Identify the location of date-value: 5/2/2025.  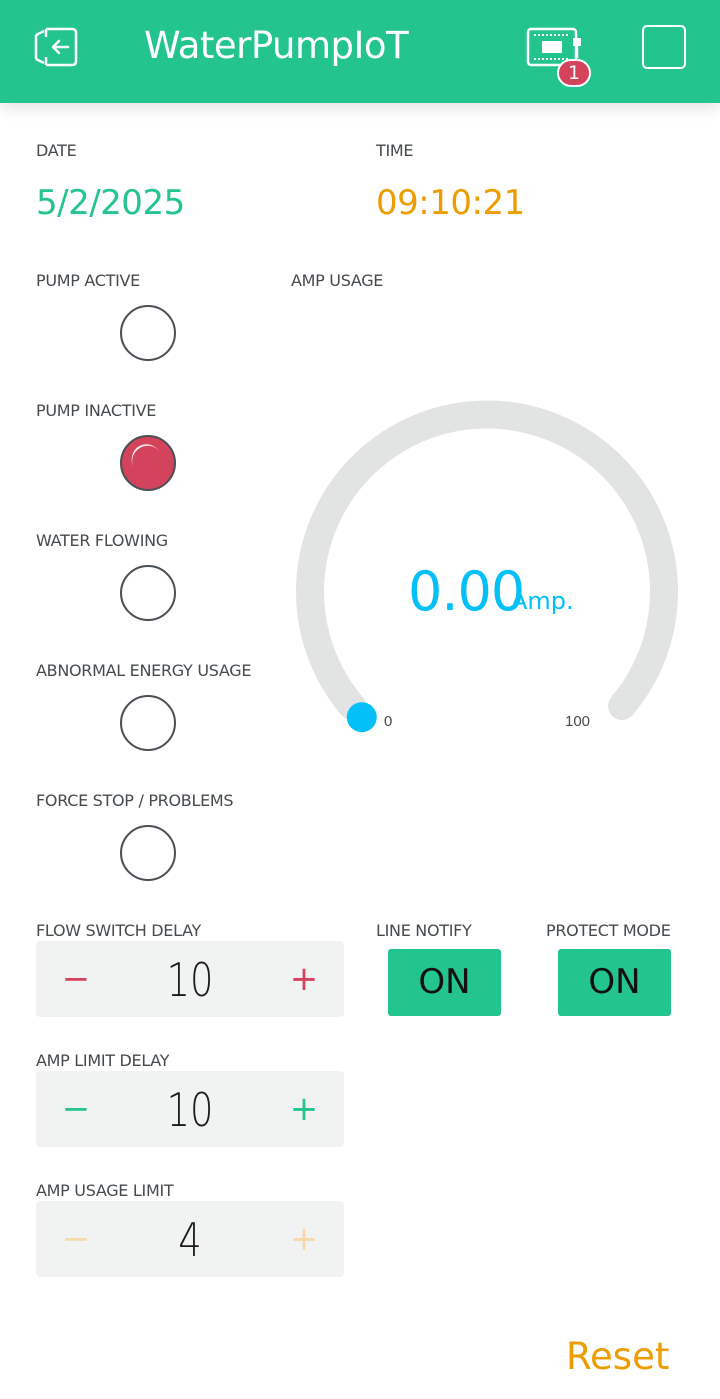
(110, 203).